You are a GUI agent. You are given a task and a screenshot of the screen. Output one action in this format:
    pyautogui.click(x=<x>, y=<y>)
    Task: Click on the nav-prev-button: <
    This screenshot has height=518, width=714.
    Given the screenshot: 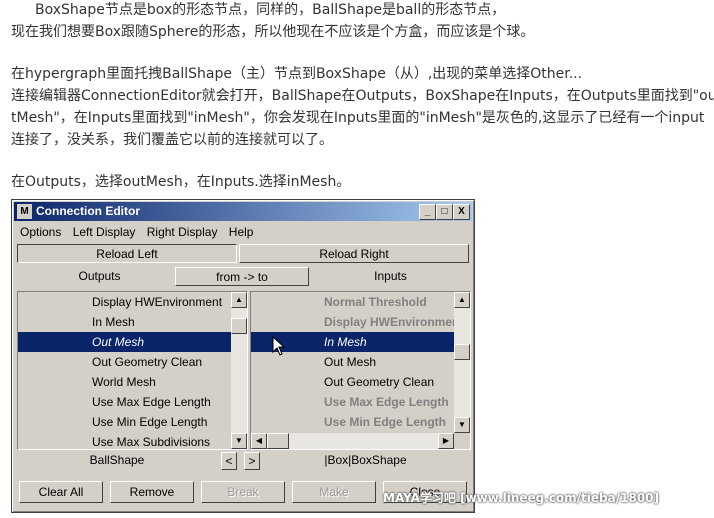 What is the action you would take?
    pyautogui.click(x=229, y=461)
    